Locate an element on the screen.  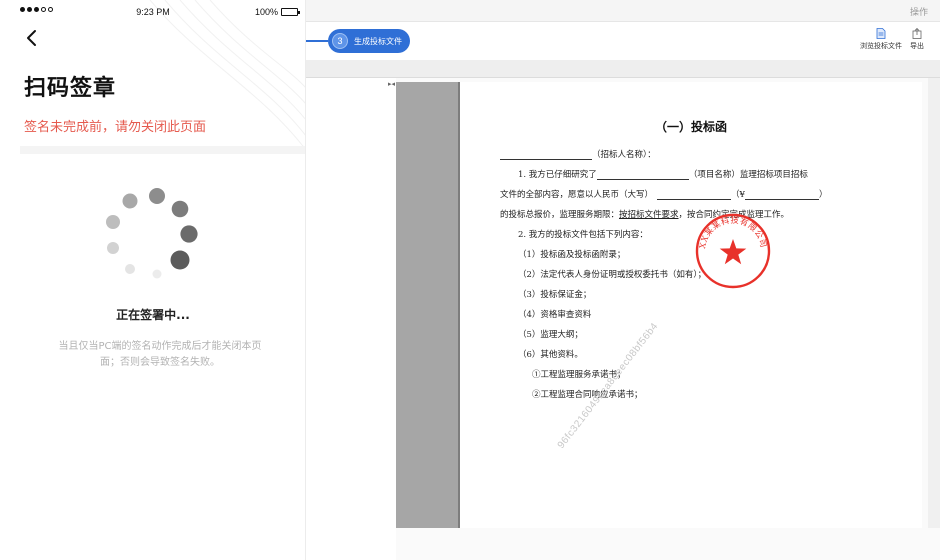
export-label: 导出 is located at coordinates (917, 46).